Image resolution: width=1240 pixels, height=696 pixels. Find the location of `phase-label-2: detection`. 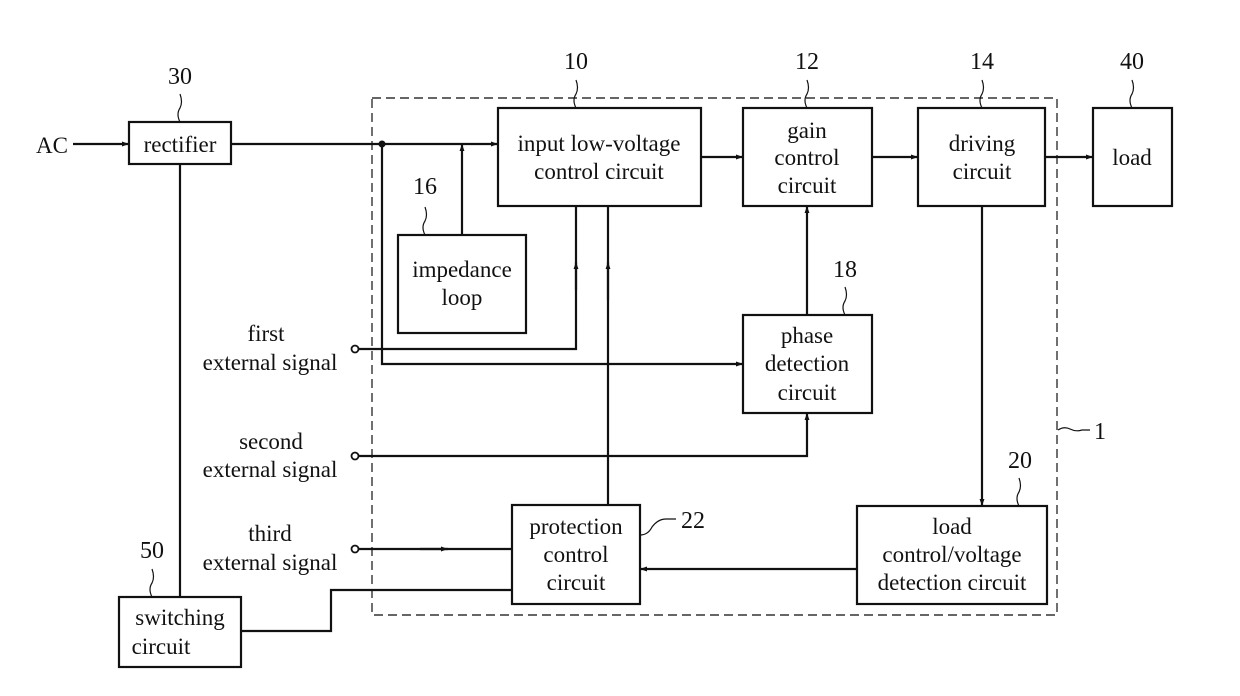

phase-label-2: detection is located at coordinates (807, 363).